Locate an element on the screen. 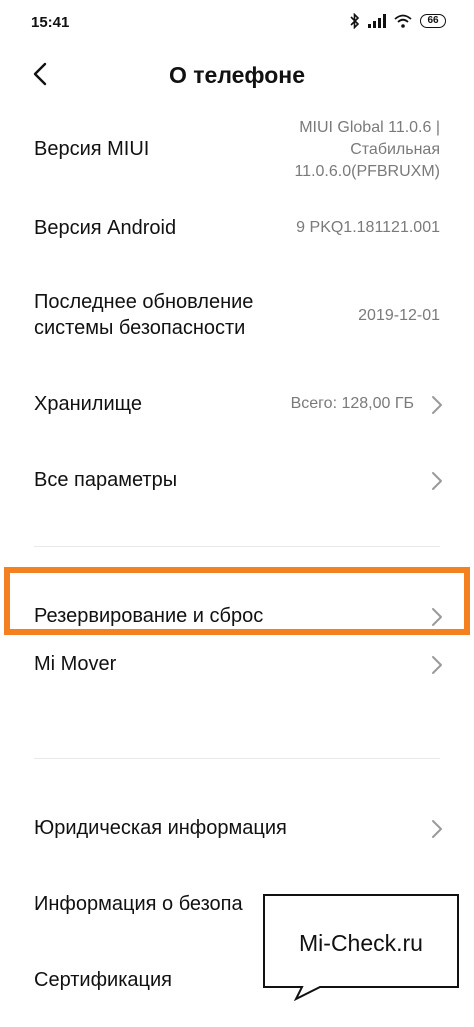 The width and height of the screenshot is (474, 1027). row-label: Версия MIUI is located at coordinates (92, 149).